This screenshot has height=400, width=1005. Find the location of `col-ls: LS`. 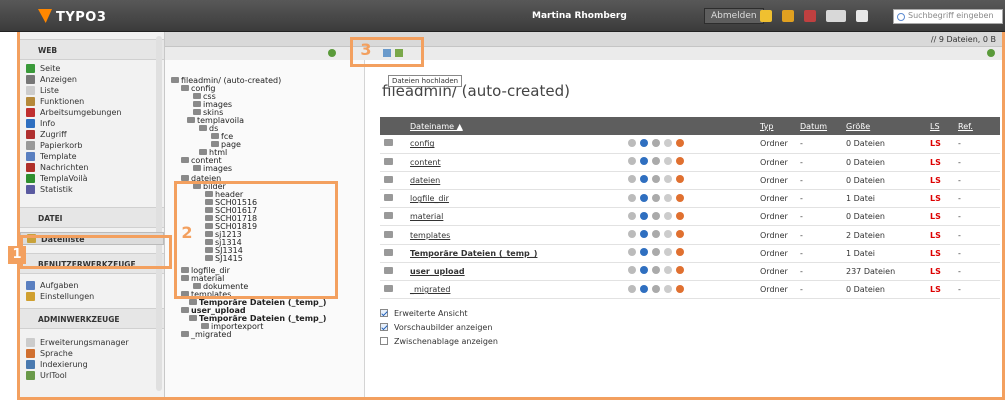

col-ls: LS is located at coordinates (940, 126).